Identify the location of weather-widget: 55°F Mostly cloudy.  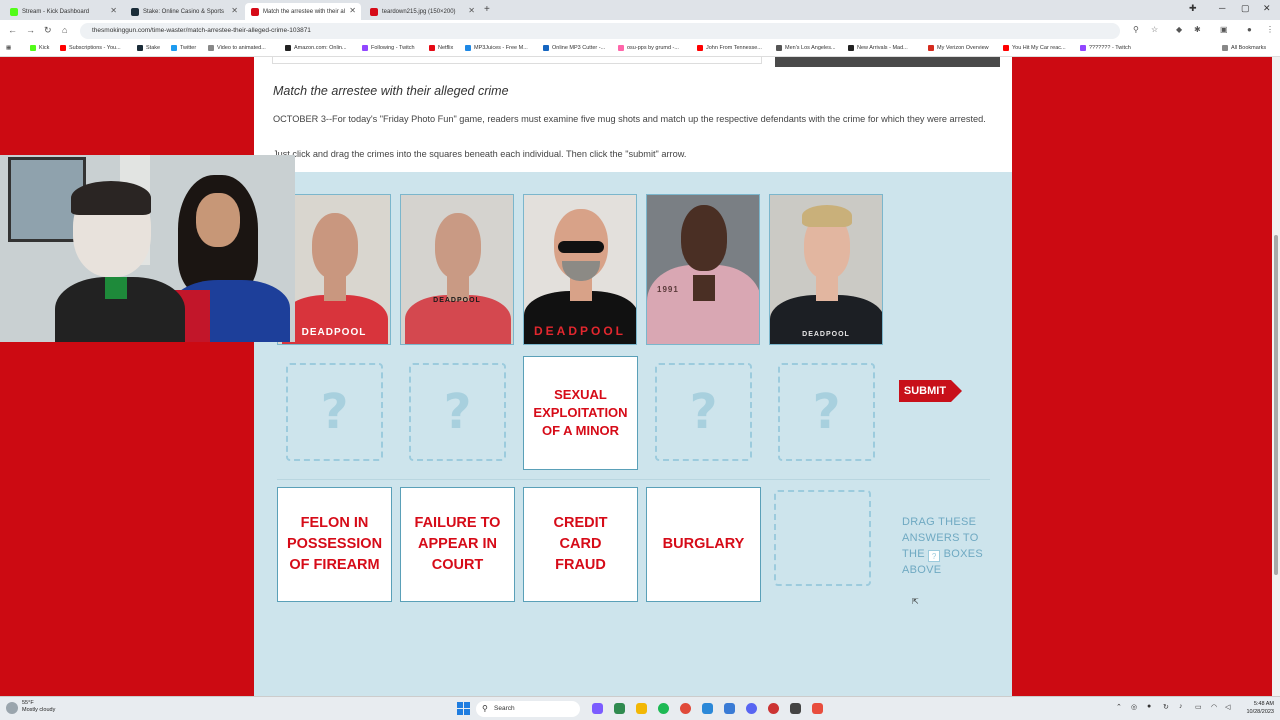
(38, 707).